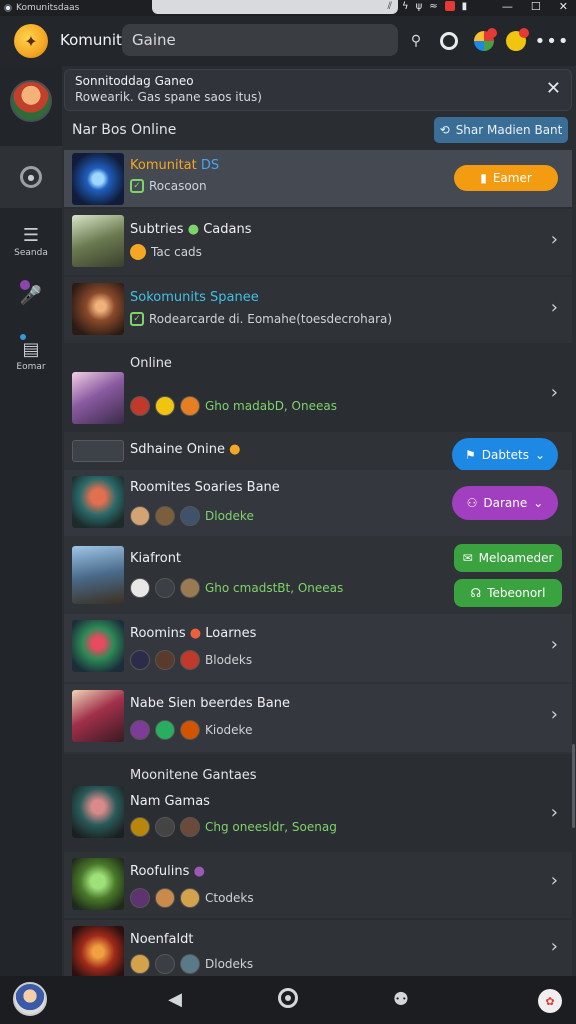  What do you see at coordinates (191, 229) in the screenshot?
I see `row-title: Subtries ● Cadans` at bounding box center [191, 229].